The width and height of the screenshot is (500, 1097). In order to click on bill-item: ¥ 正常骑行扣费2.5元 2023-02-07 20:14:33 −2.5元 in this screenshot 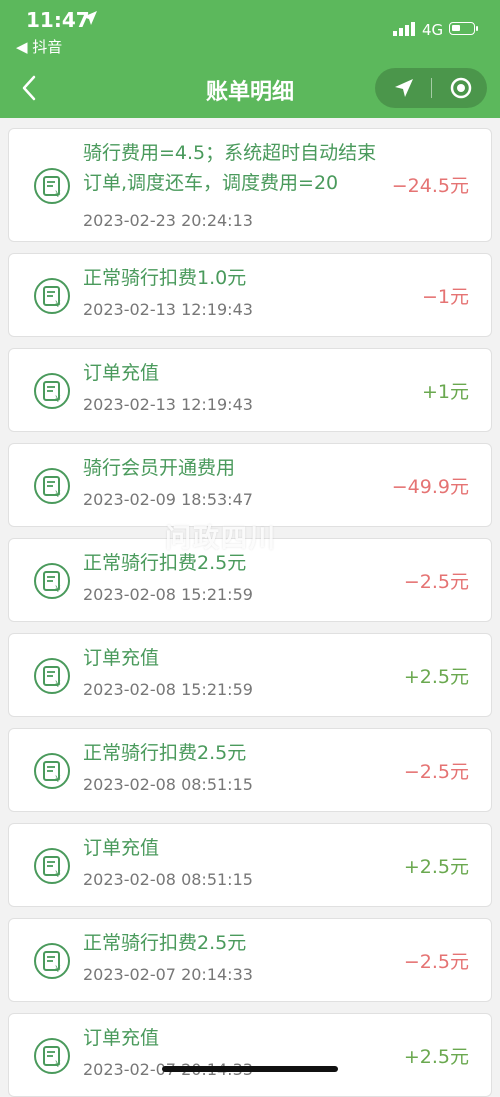, I will do `click(250, 960)`.